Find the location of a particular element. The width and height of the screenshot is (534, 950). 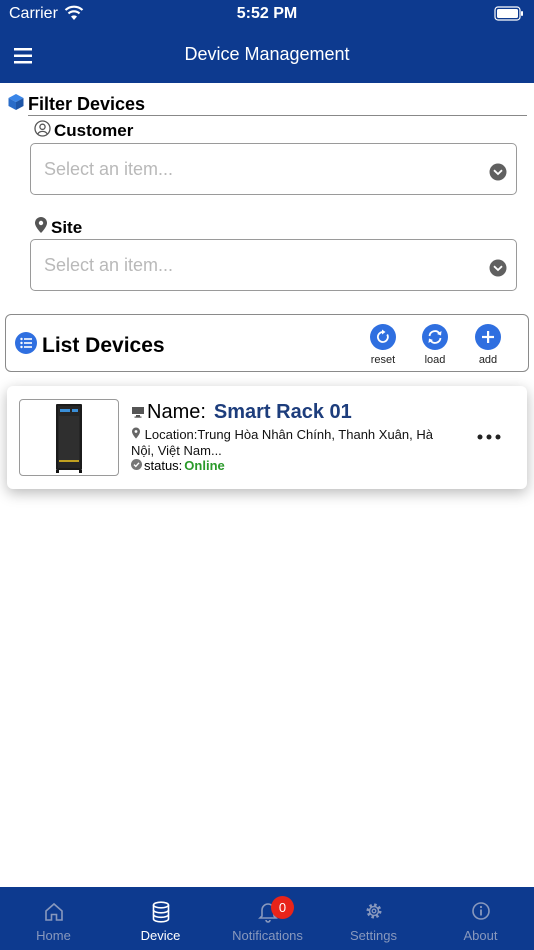

tab-home: Home is located at coordinates (53, 918).